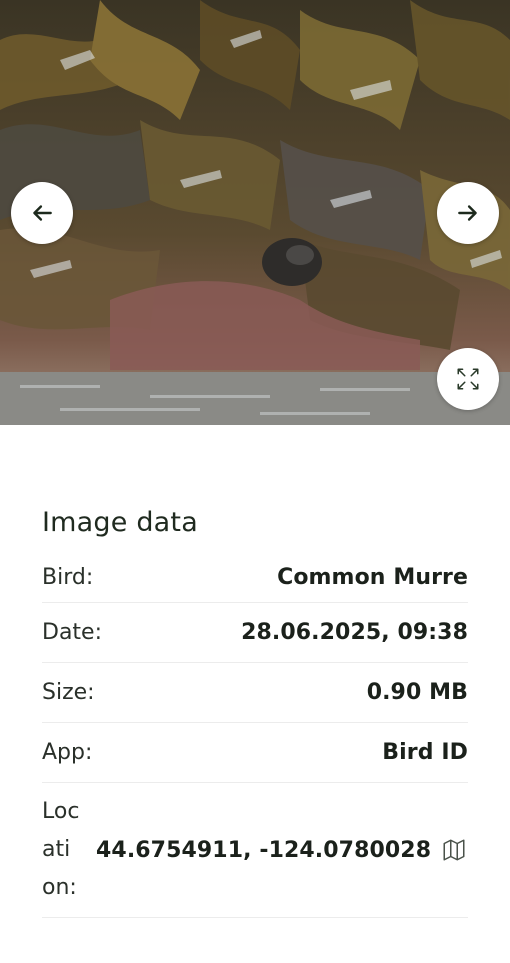  What do you see at coordinates (372, 577) in the screenshot?
I see `bird-value: Common Murre` at bounding box center [372, 577].